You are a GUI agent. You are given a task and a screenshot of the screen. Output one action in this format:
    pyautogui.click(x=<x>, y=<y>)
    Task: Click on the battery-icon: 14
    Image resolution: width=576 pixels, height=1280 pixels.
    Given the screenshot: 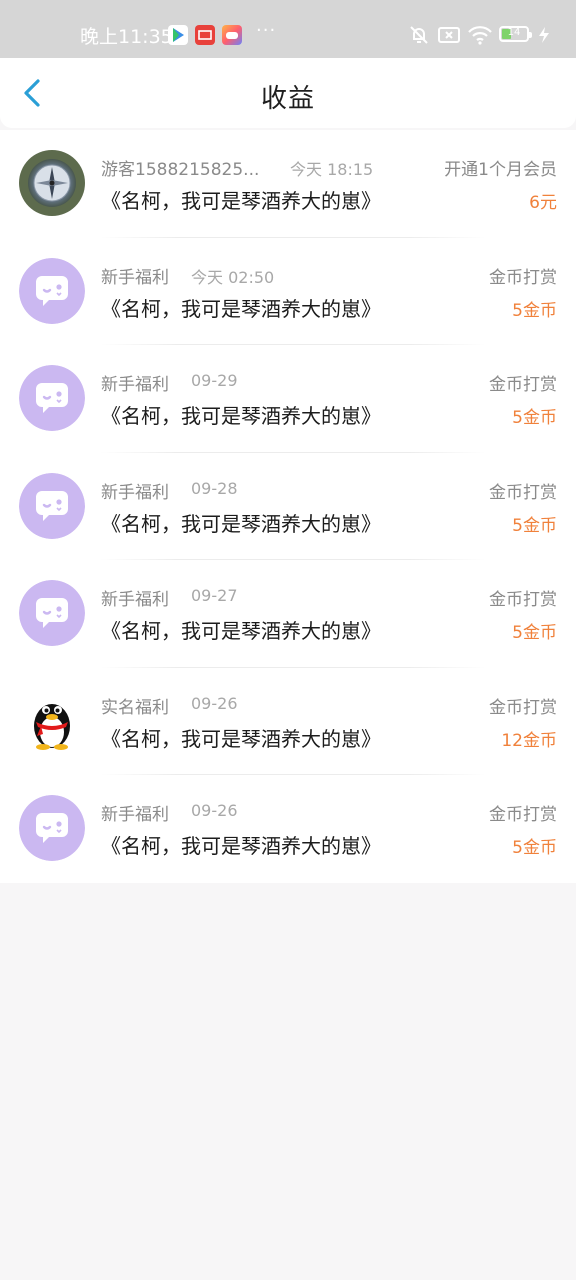 What is the action you would take?
    pyautogui.click(x=515, y=34)
    